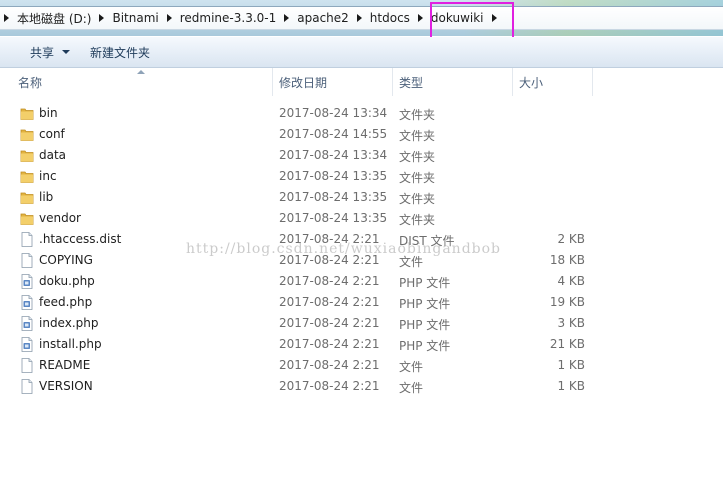  What do you see at coordinates (453, 82) in the screenshot?
I see `column-header-type: 类型` at bounding box center [453, 82].